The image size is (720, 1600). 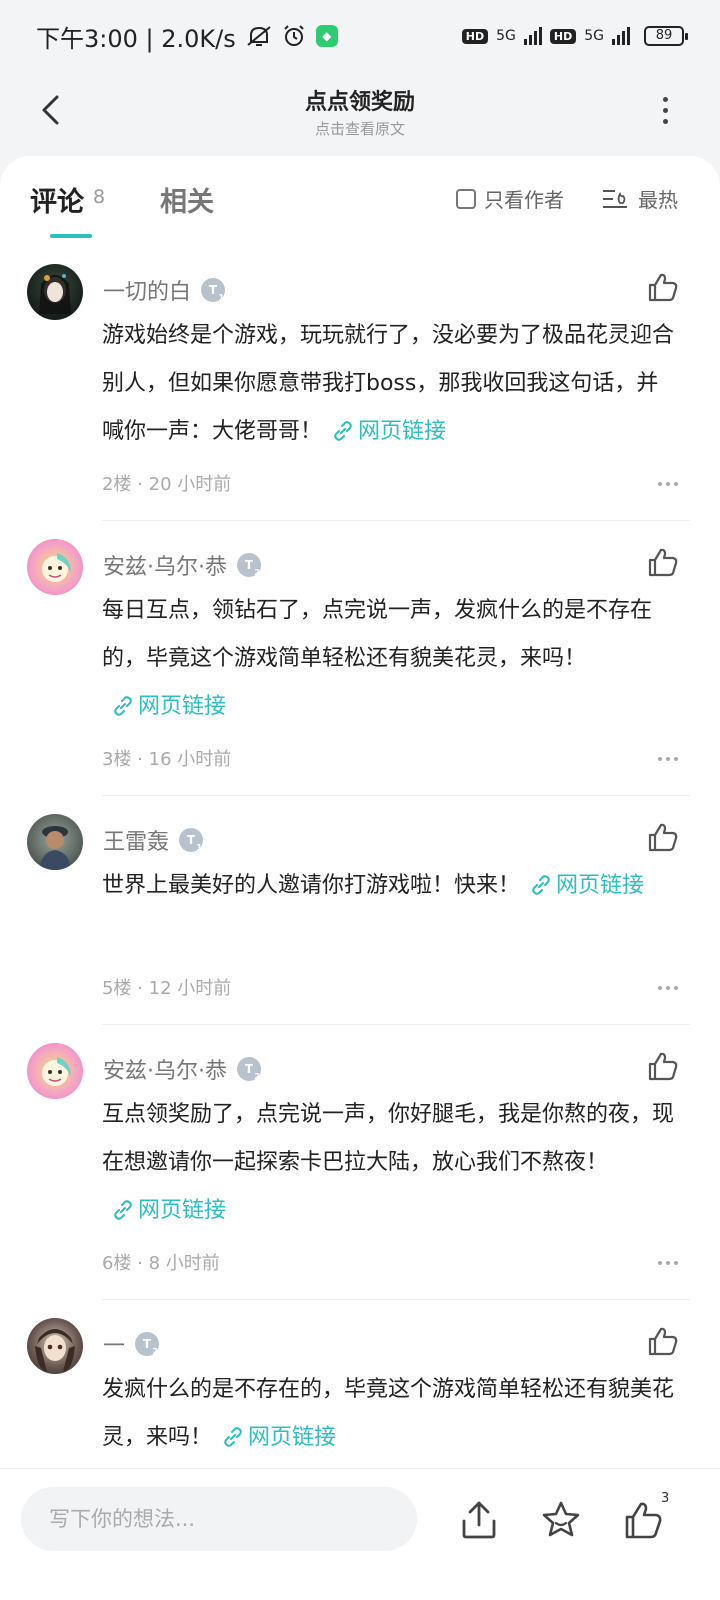 I want to click on active-tab-indicator, so click(x=71, y=236).